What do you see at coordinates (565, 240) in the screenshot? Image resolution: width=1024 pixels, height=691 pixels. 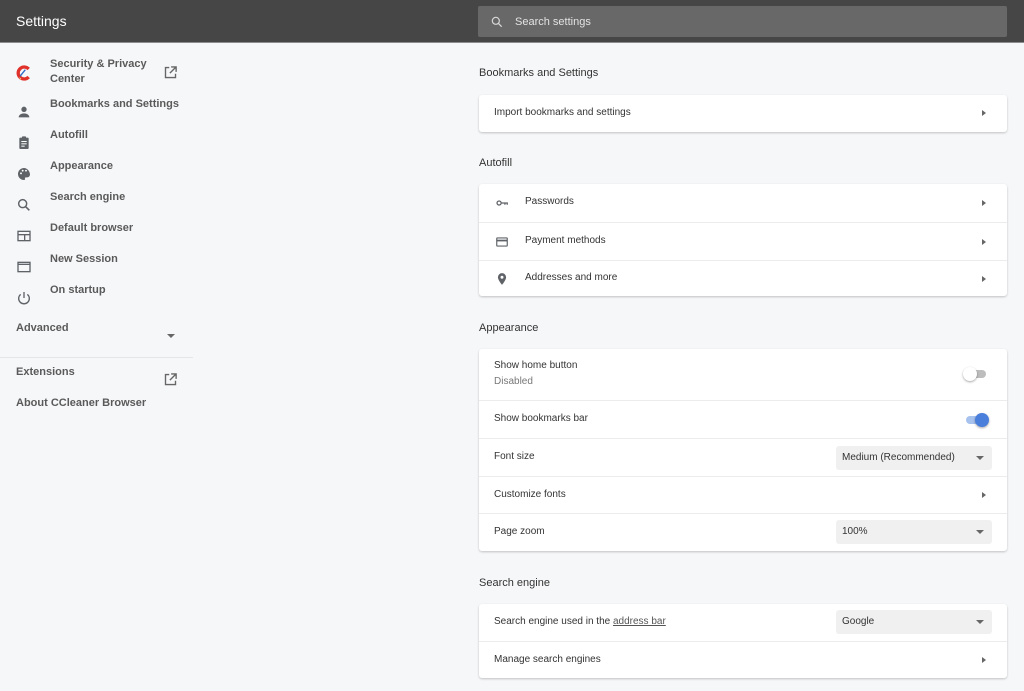 I see `payment-methods-label: Payment methods` at bounding box center [565, 240].